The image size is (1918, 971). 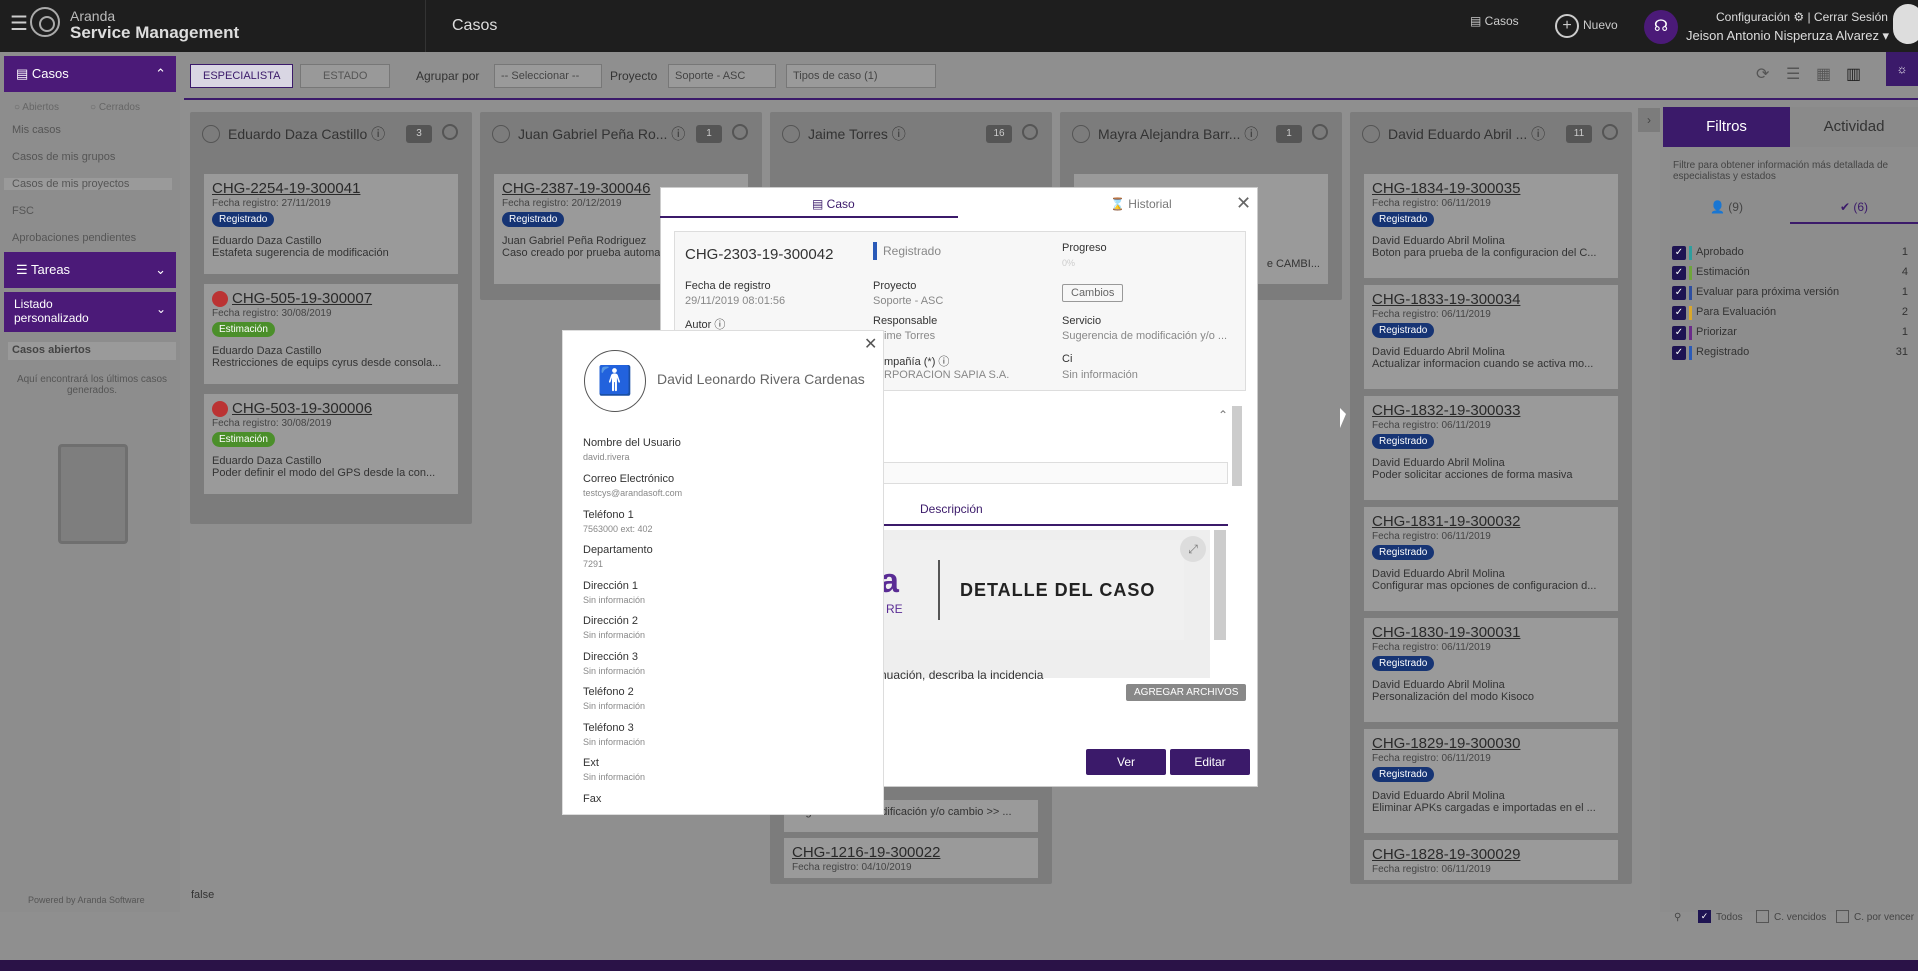 I want to click on sidebar-item-aprobaciones: Aprobaciones pendientes, so click(x=74, y=238).